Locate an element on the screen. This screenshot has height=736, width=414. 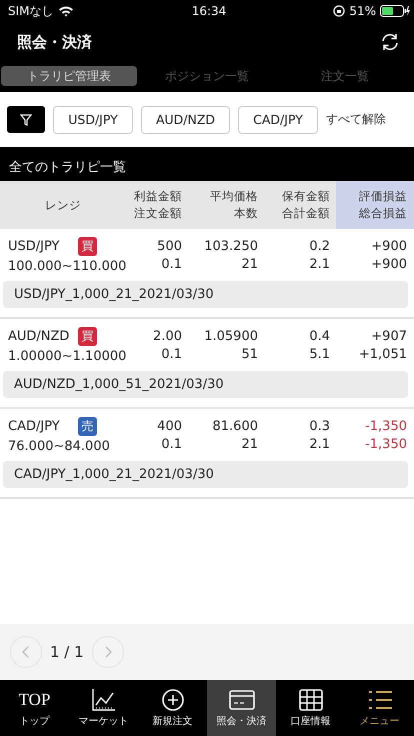
nav-tab: マーケット is located at coordinates (103, 708).